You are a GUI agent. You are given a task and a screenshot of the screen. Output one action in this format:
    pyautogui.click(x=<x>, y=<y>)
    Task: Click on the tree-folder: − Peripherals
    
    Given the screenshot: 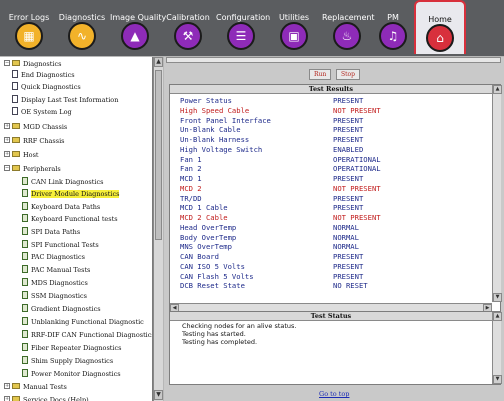 What is the action you would take?
    pyautogui.click(x=32, y=169)
    